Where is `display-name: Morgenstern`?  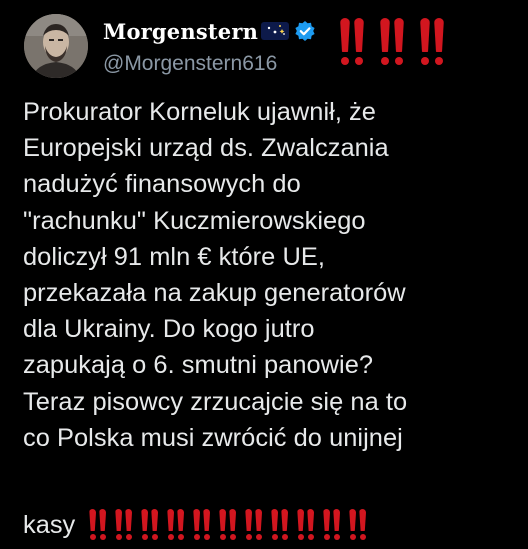 display-name: Morgenstern is located at coordinates (180, 31).